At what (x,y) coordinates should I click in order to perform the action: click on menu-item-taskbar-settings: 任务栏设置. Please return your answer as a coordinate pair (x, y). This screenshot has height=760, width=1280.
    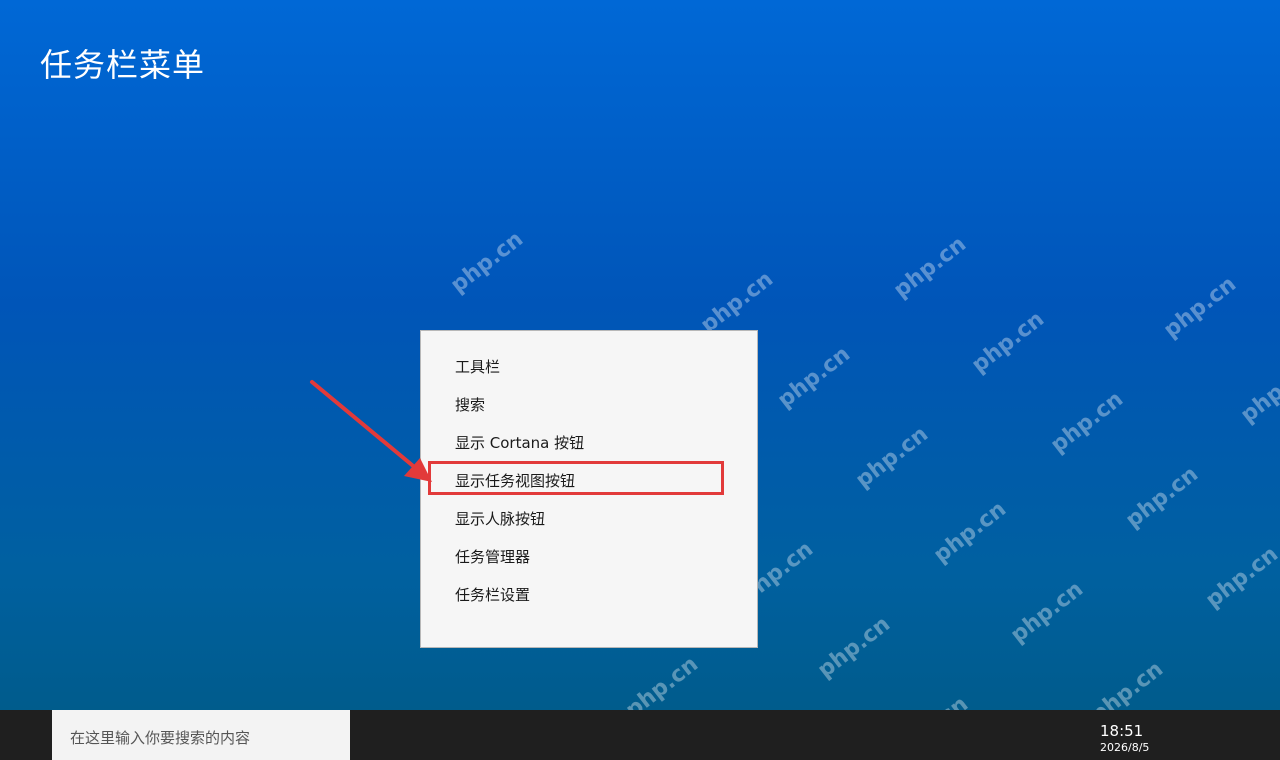
    Looking at the image, I should click on (589, 595).